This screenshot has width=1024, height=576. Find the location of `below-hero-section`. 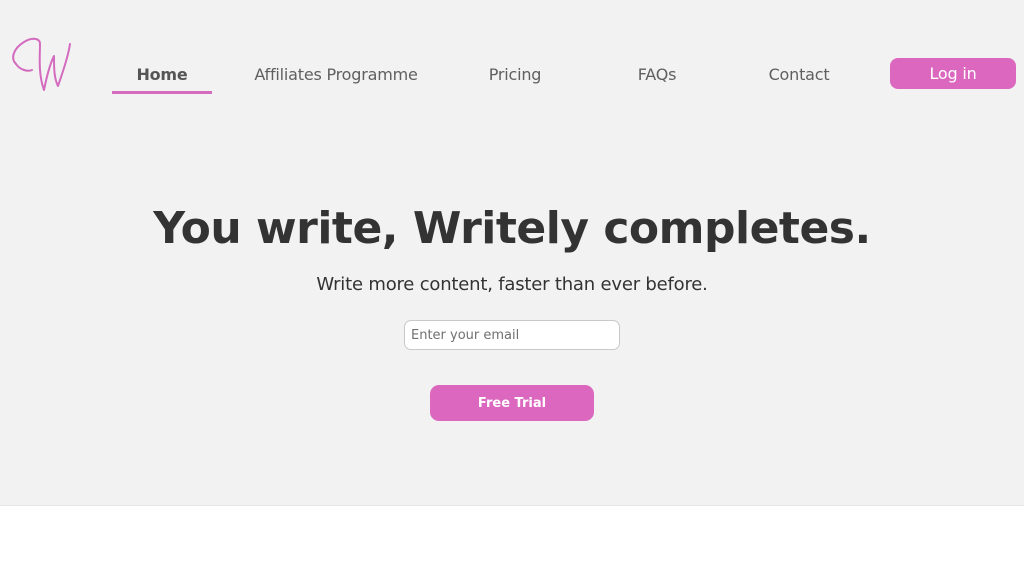

below-hero-section is located at coordinates (512, 541).